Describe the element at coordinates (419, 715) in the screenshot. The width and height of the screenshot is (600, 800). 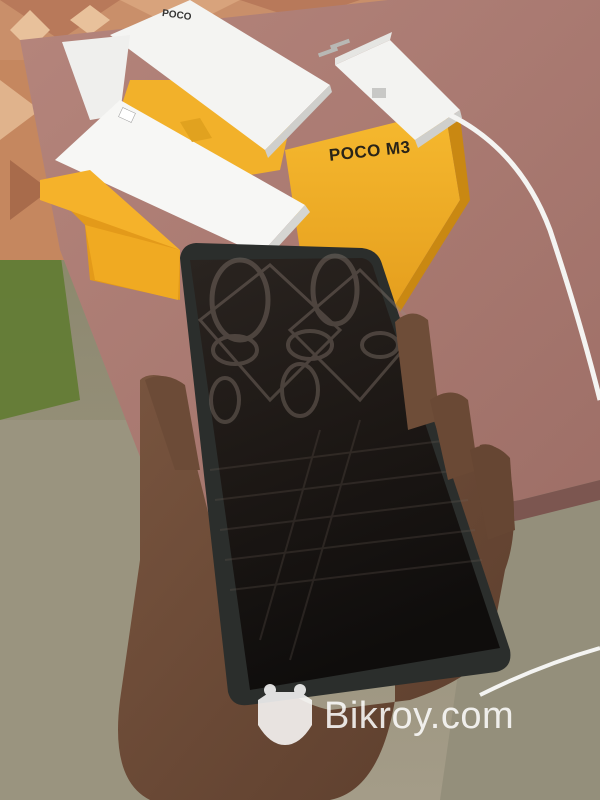
I see `watermark-text: Bikroy.com` at that location.